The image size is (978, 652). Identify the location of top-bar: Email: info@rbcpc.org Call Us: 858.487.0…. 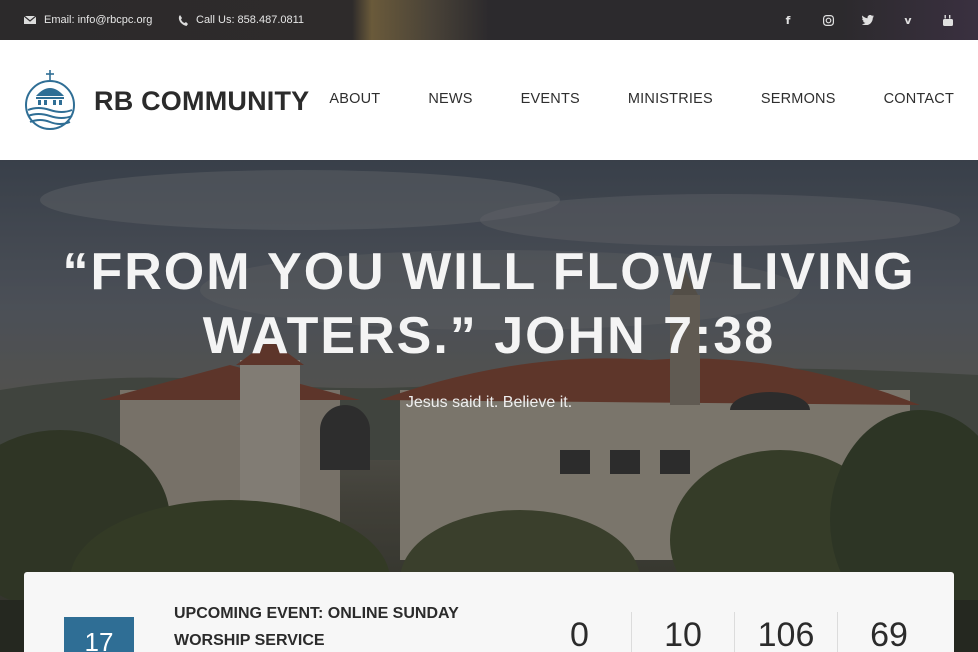
(489, 20).